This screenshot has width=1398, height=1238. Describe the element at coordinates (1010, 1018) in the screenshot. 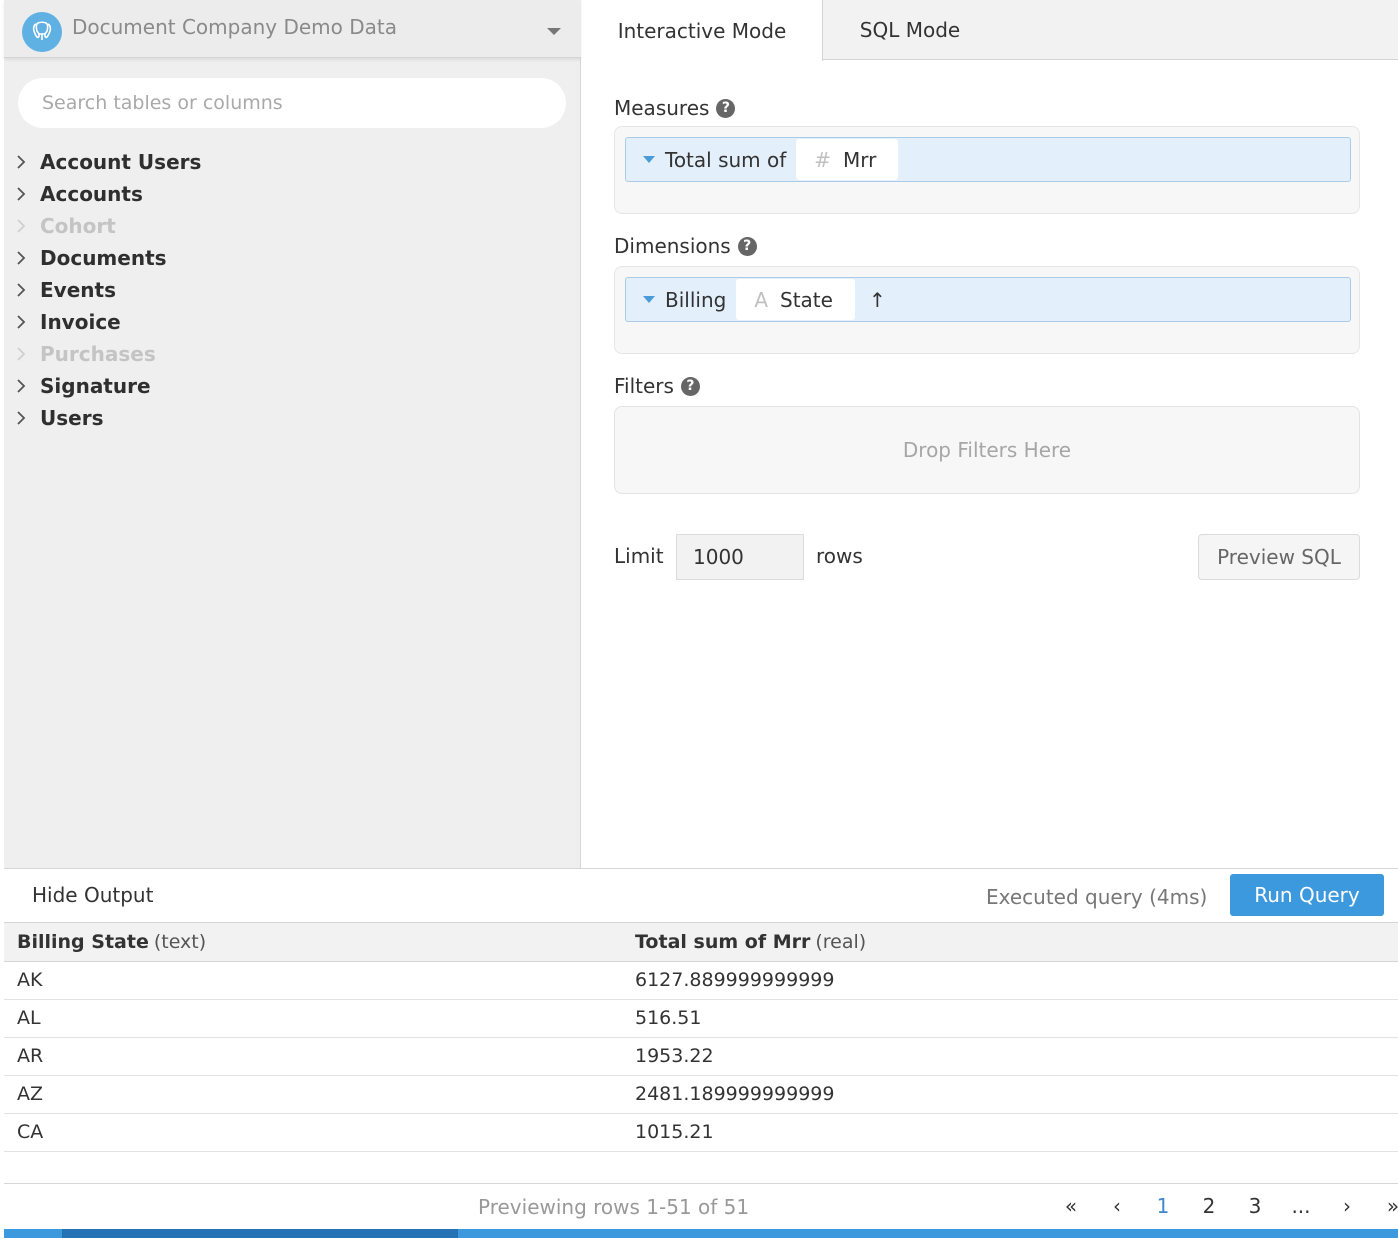

I see `table-cell: 516.51` at that location.